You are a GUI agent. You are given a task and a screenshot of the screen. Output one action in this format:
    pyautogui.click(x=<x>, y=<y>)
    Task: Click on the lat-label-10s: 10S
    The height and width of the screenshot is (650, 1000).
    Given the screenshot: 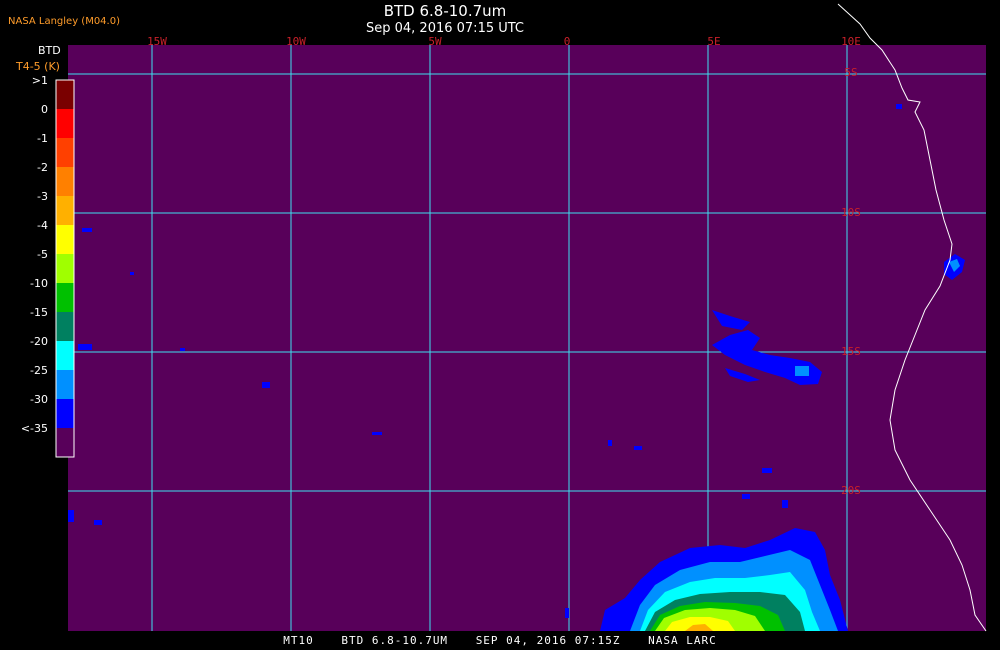 What is the action you would take?
    pyautogui.click(x=851, y=212)
    